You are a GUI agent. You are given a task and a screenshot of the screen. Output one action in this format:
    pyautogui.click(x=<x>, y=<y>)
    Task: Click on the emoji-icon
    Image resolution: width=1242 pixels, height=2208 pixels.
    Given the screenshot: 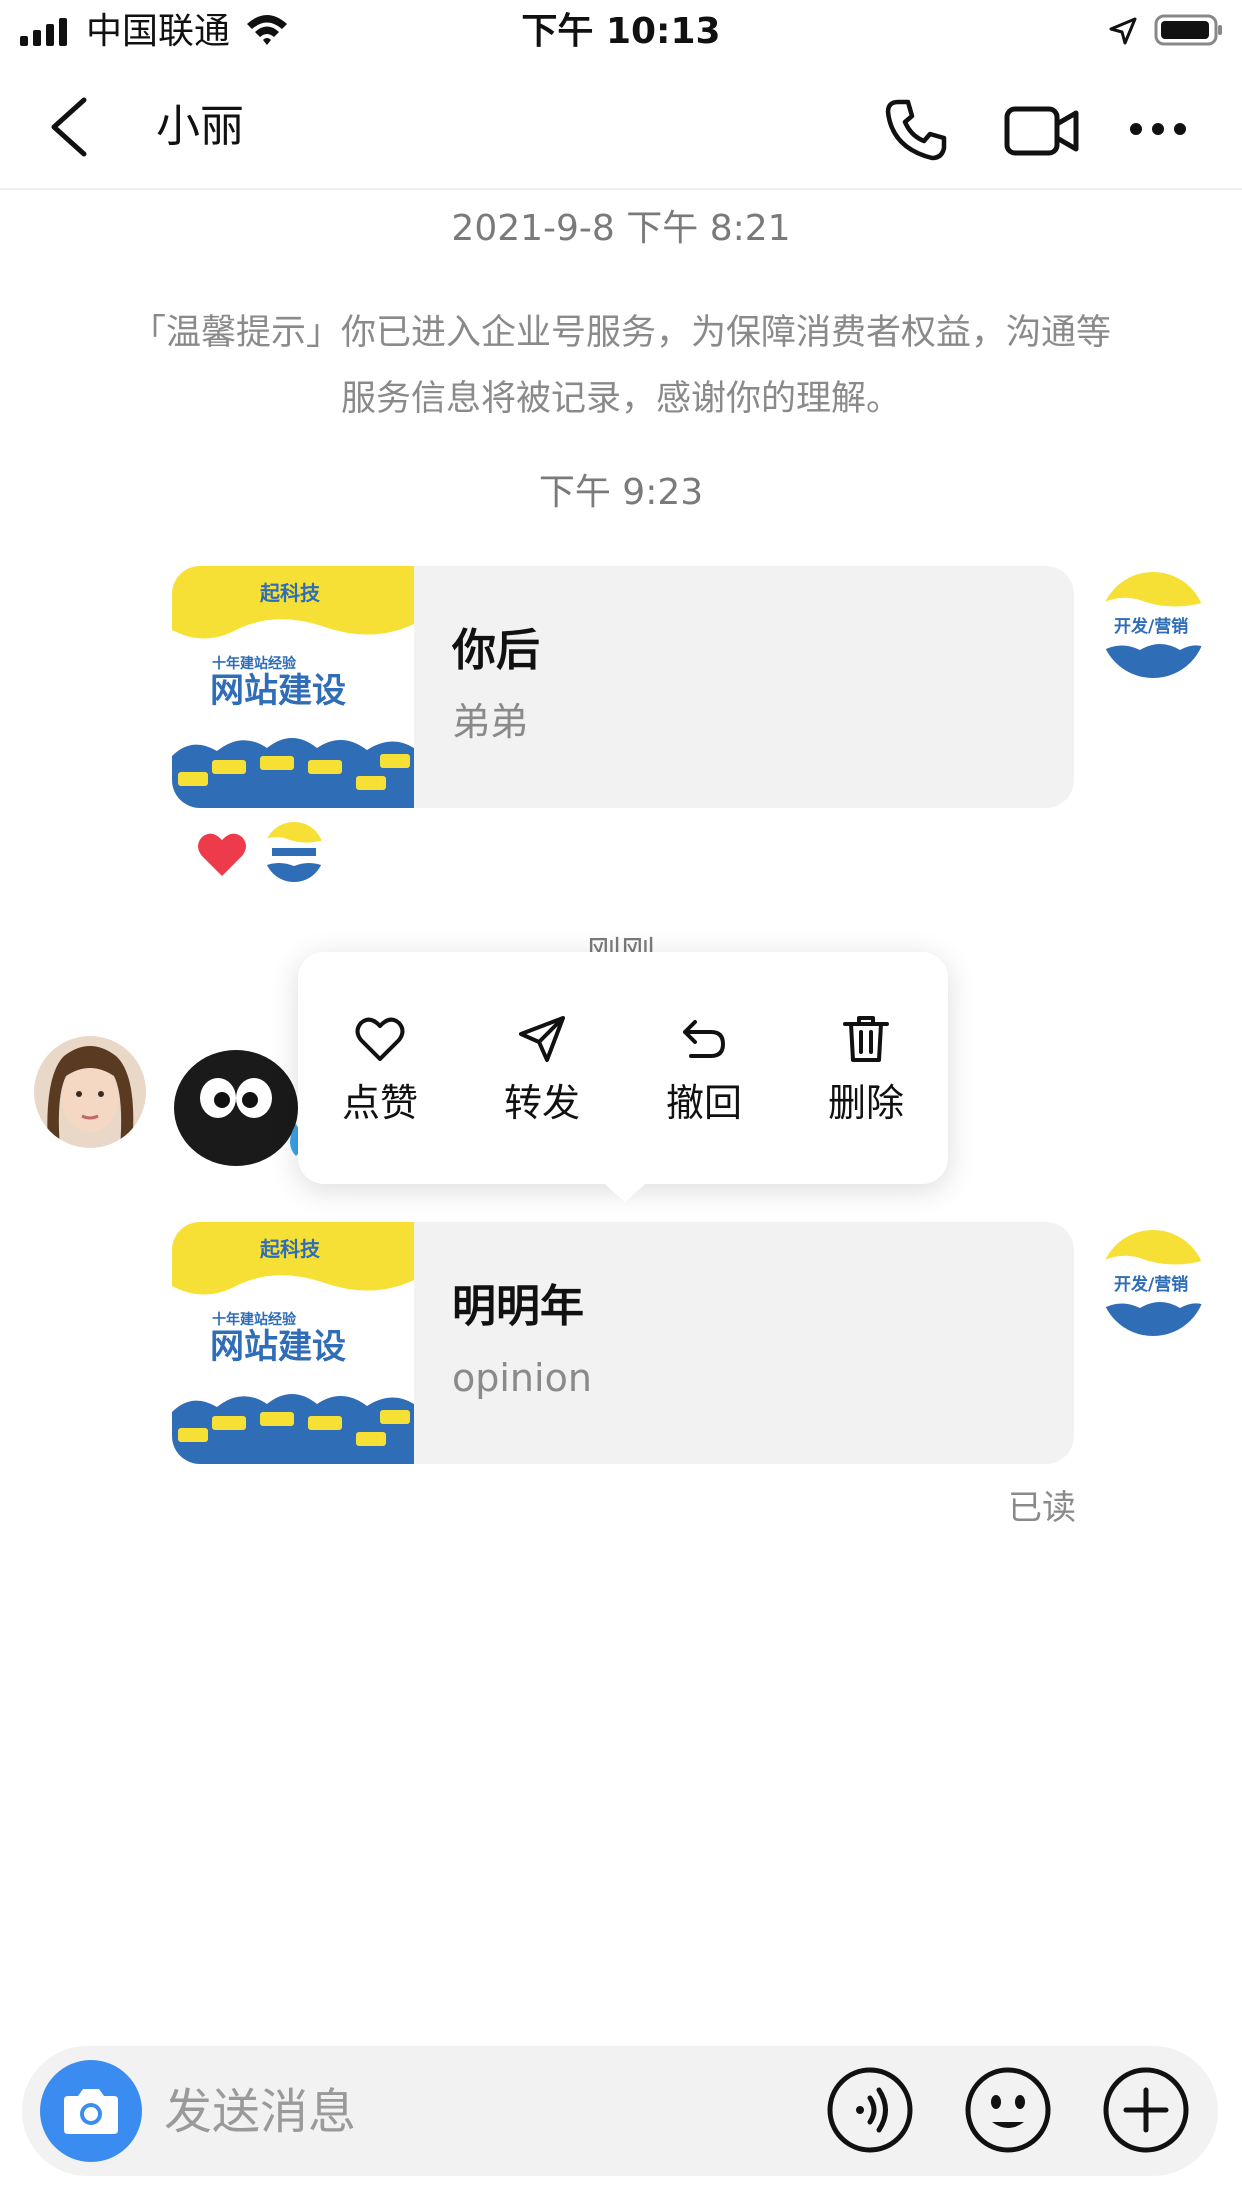 What is the action you would take?
    pyautogui.click(x=1008, y=2110)
    